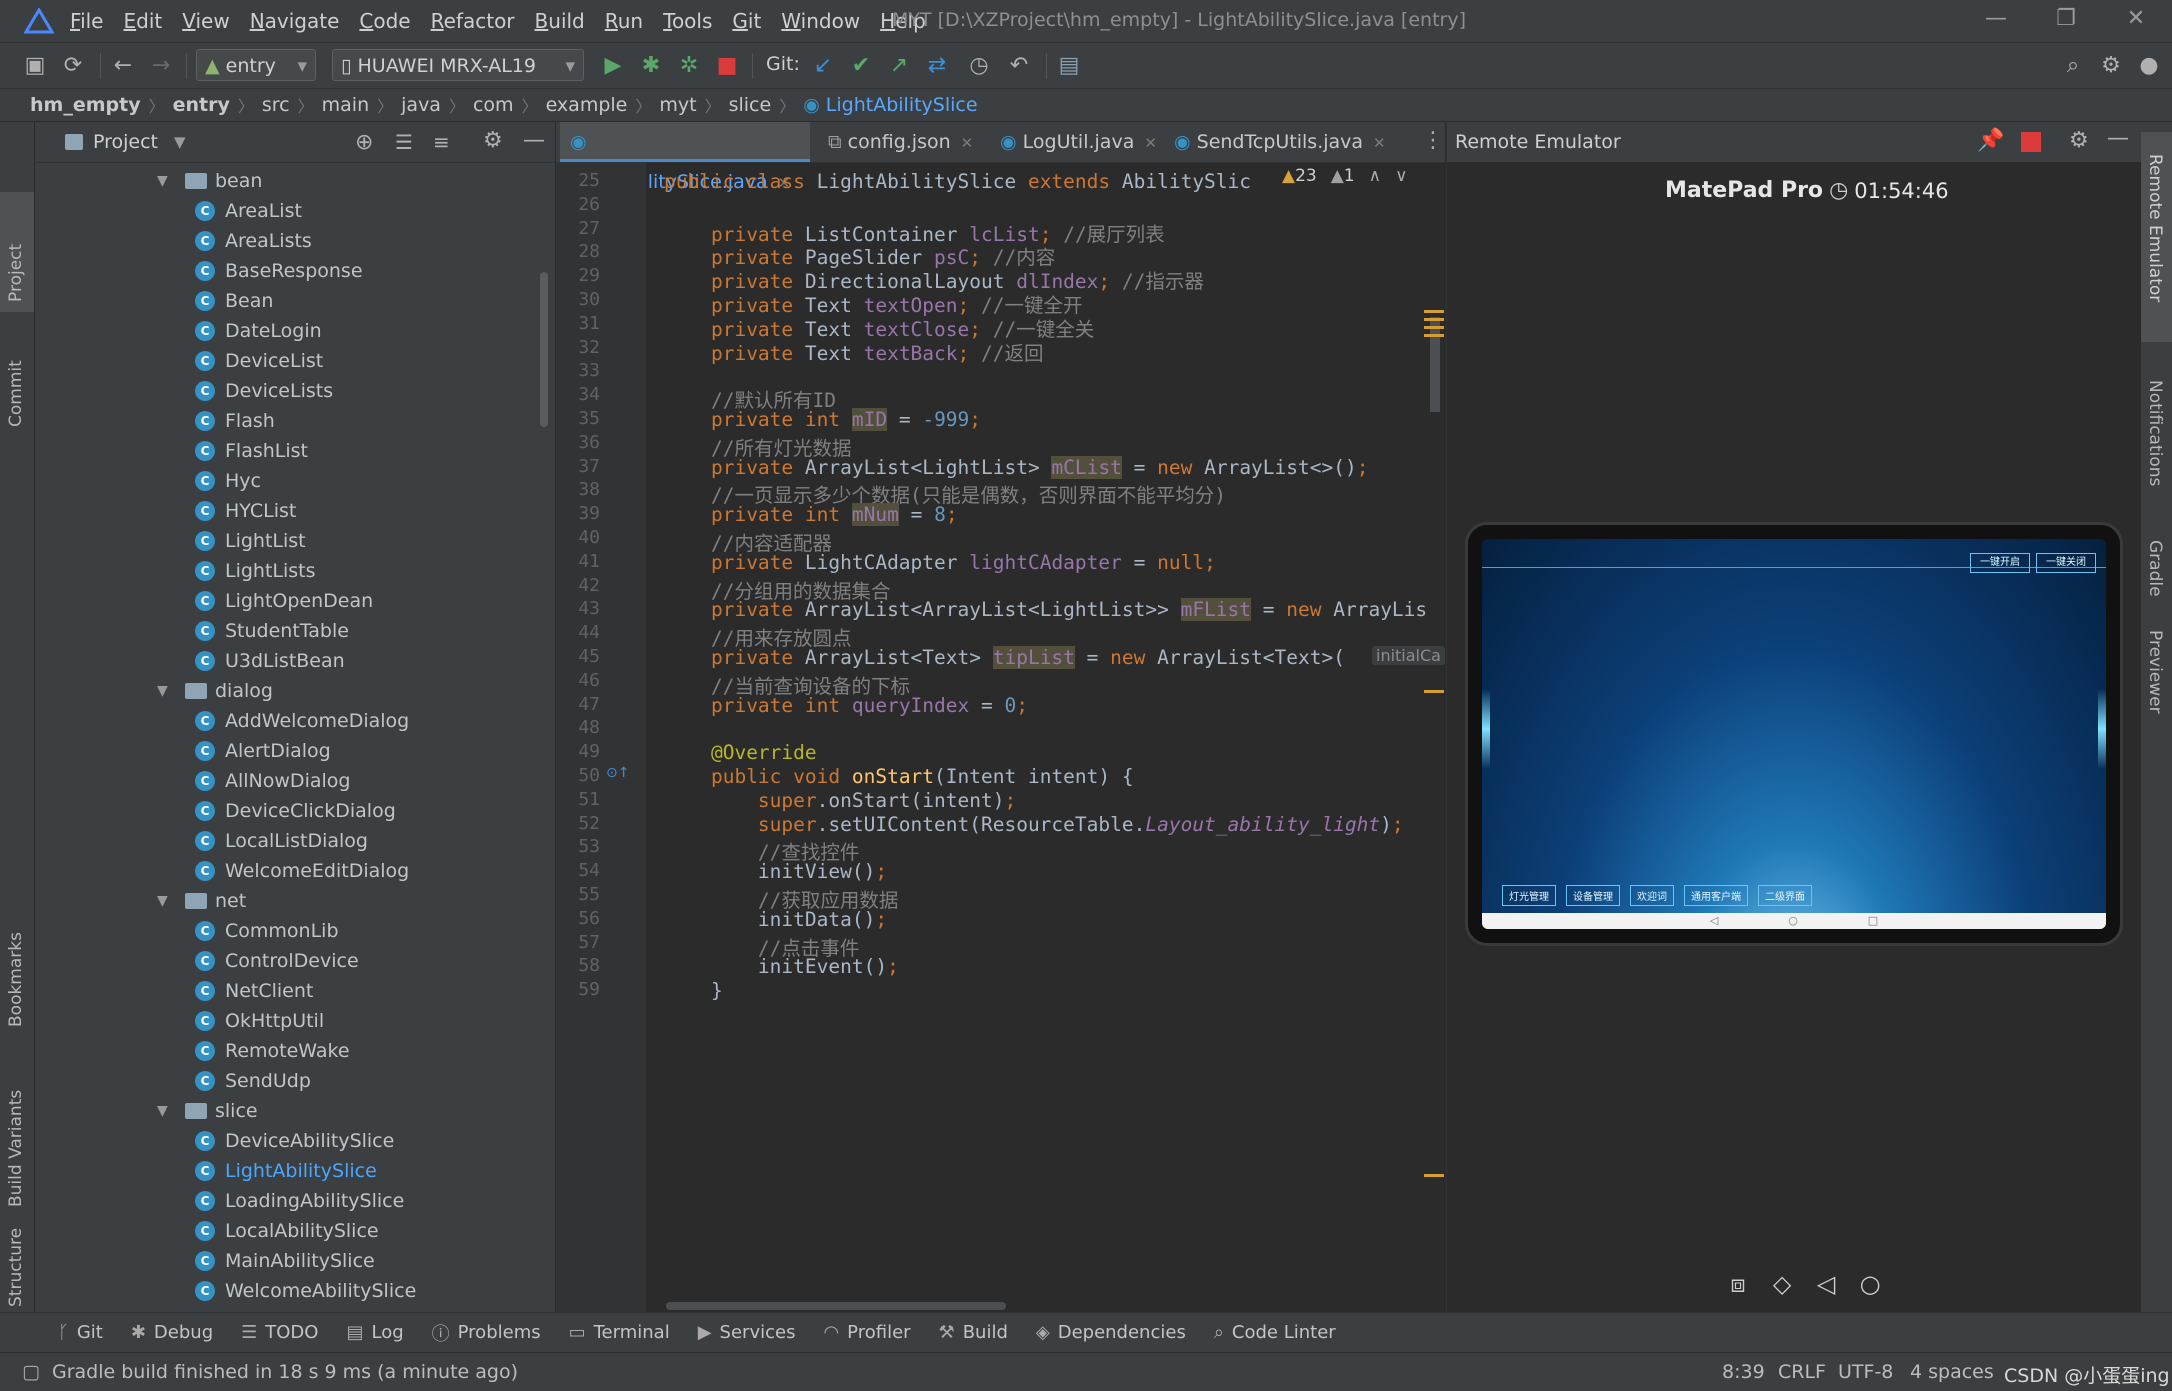  What do you see at coordinates (866, 1332) in the screenshot?
I see `tool-window-profiler: ◠ Profiler` at bounding box center [866, 1332].